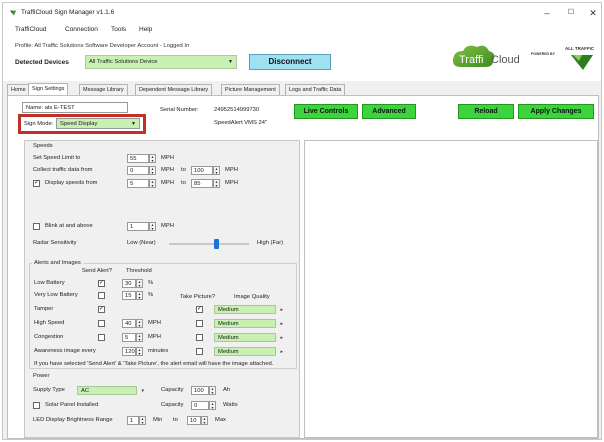 This screenshot has height=442, width=604. Describe the element at coordinates (471, 60) in the screenshot. I see `svg-text: Traffi` at that location.